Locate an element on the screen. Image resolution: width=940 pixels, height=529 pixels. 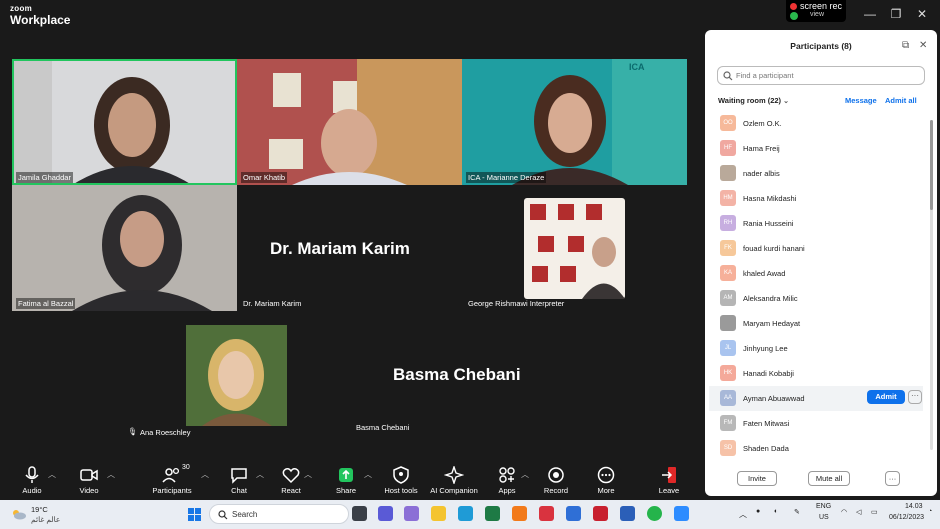
video-tile-omar: Omar Khatib is located at coordinates (349, 122).